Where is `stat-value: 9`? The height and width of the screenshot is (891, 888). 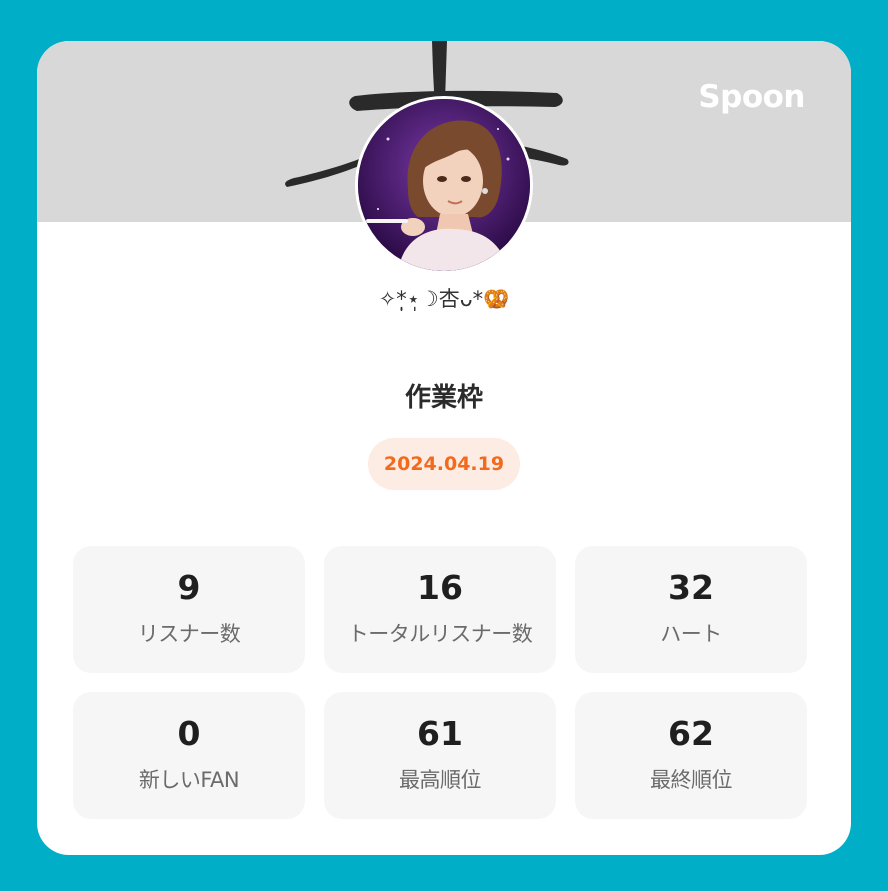 stat-value: 9 is located at coordinates (189, 587).